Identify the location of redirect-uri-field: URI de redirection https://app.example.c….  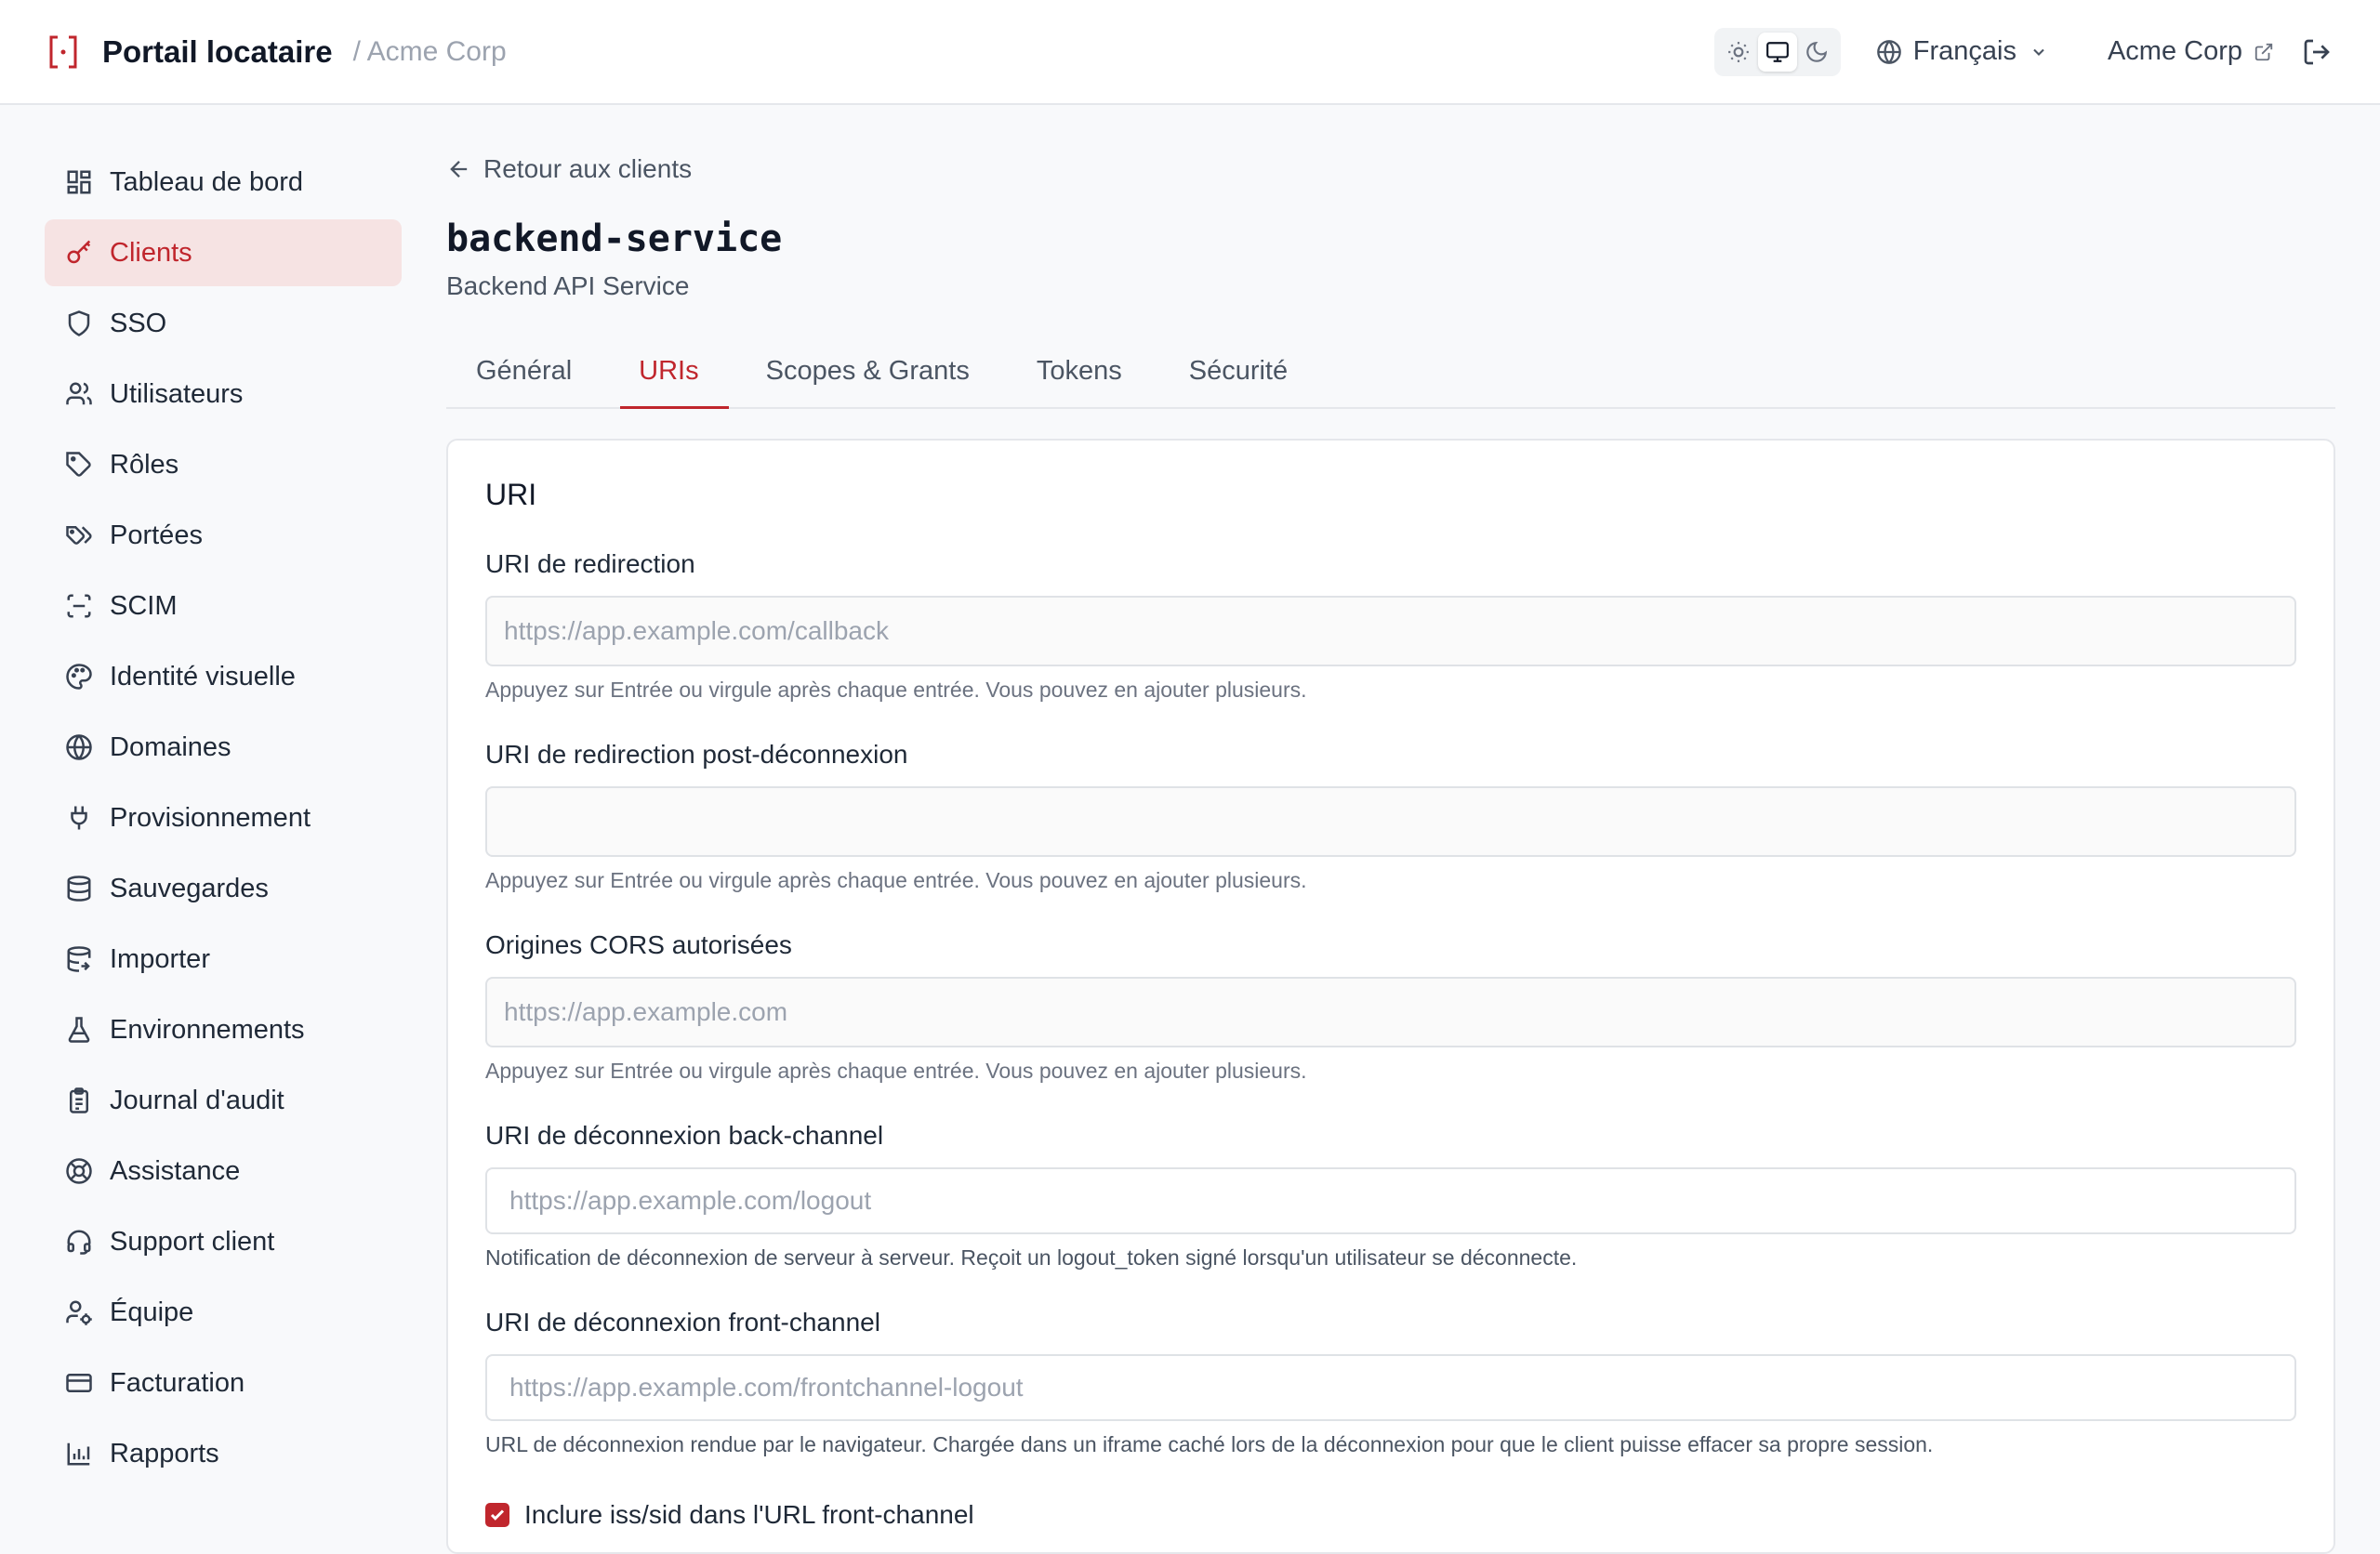
(1390, 626).